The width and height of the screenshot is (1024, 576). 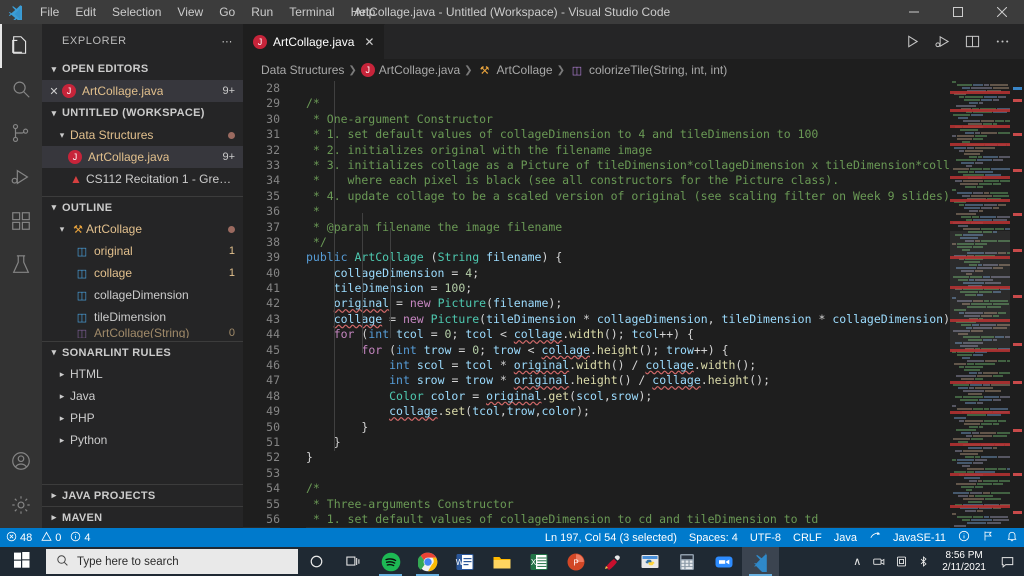 I want to click on display-icon, so click(x=901, y=561).